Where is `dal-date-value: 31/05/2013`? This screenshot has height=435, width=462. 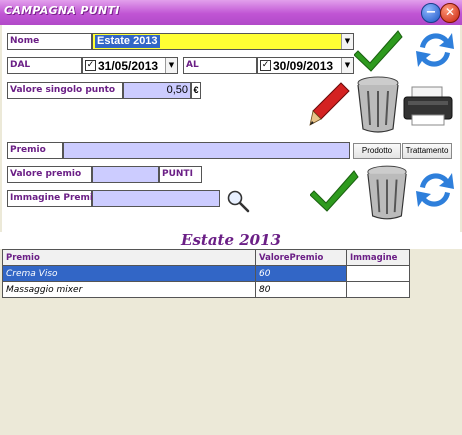 dal-date-value: 31/05/2013 is located at coordinates (128, 66).